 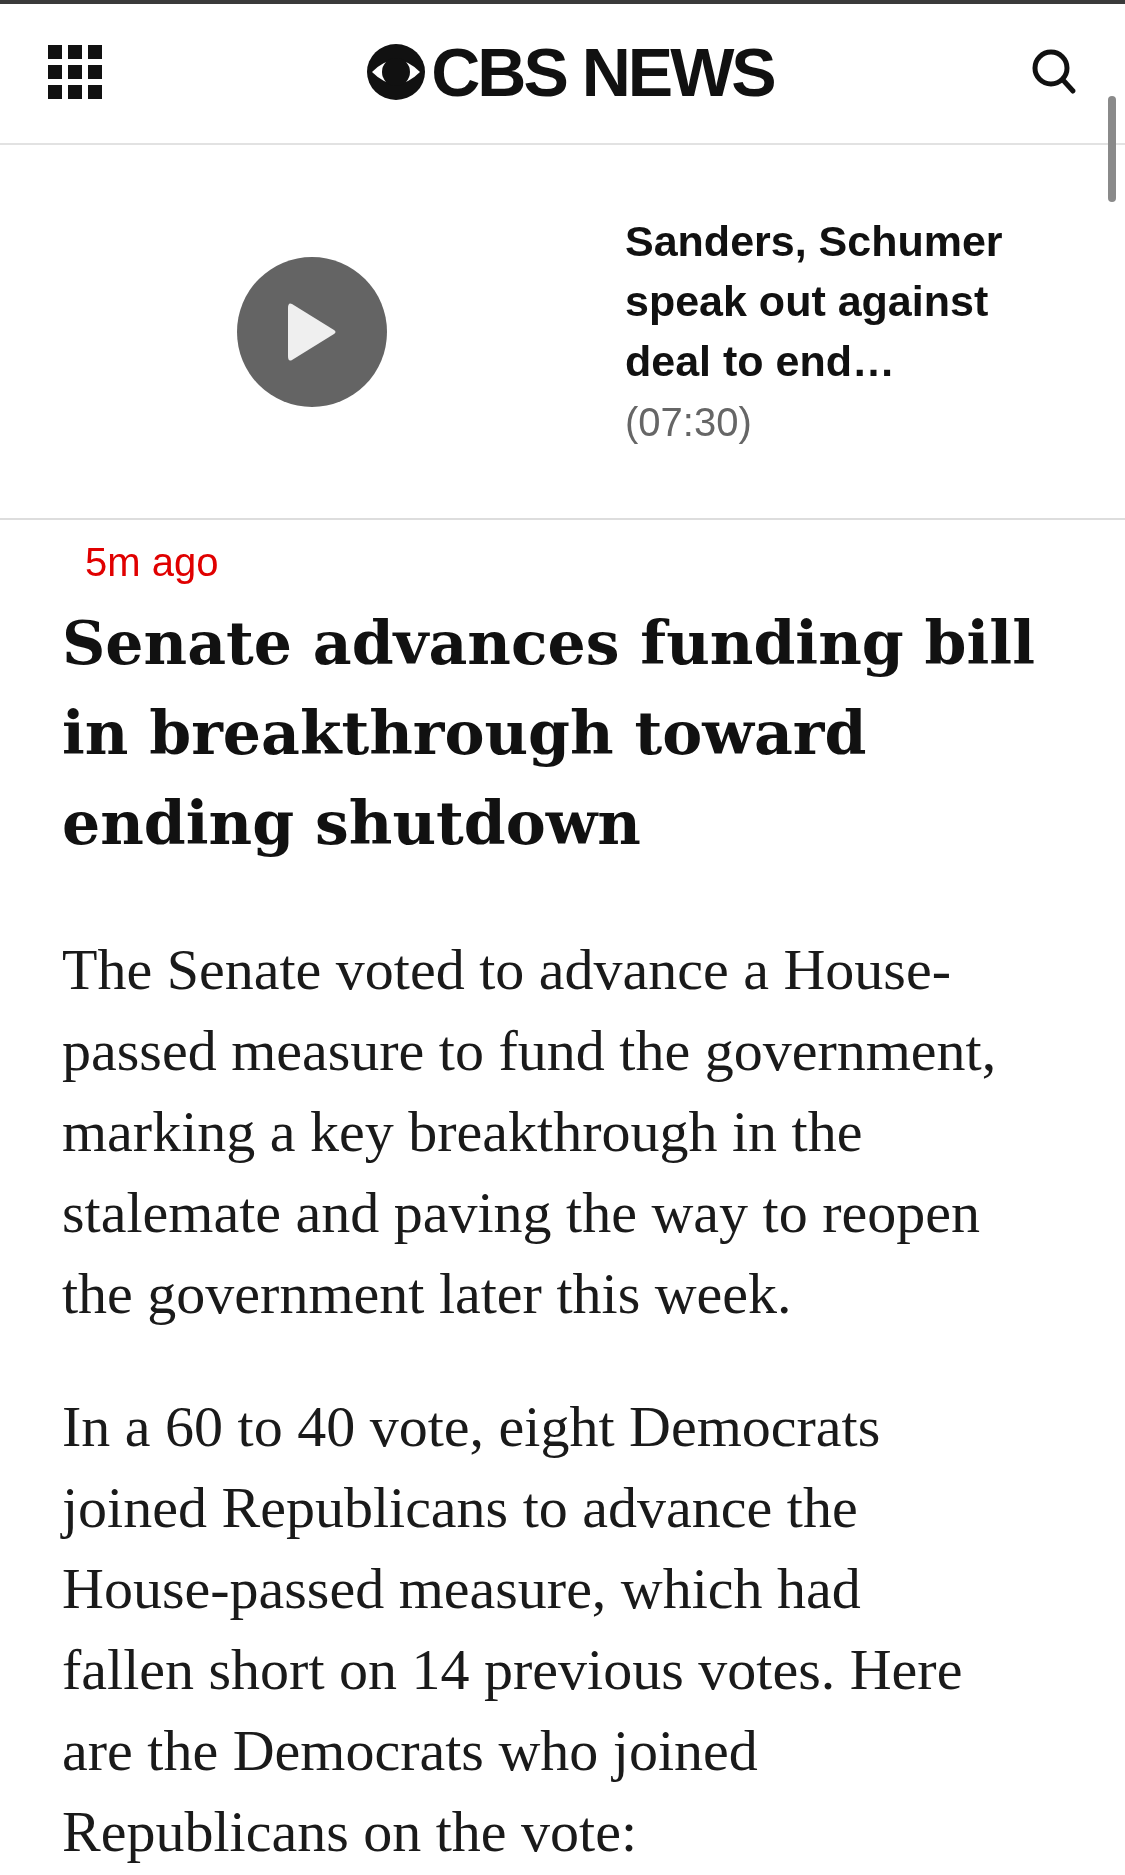 I want to click on timestamp: 5m ago, so click(x=152, y=562).